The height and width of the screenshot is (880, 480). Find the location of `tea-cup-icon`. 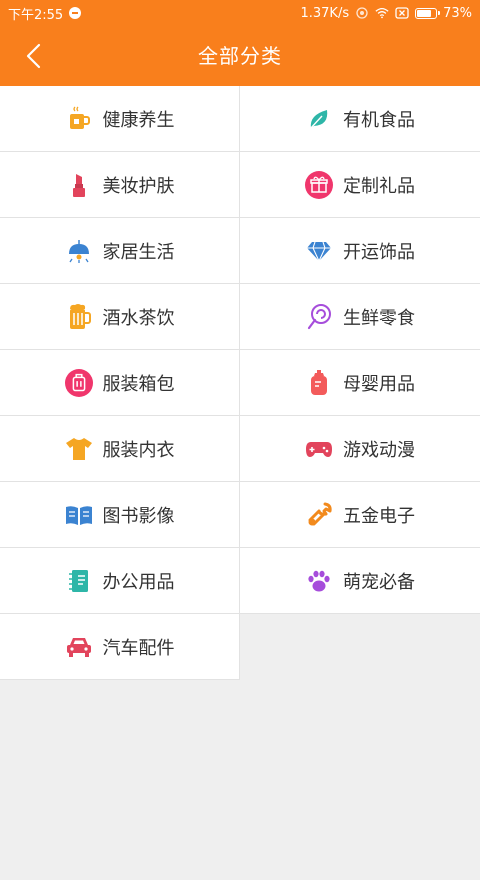

tea-cup-icon is located at coordinates (79, 119).